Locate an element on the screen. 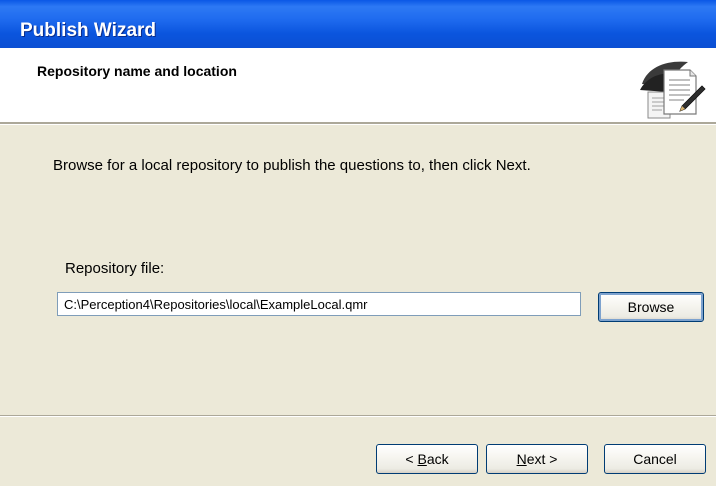  back-prefix: < is located at coordinates (411, 459).